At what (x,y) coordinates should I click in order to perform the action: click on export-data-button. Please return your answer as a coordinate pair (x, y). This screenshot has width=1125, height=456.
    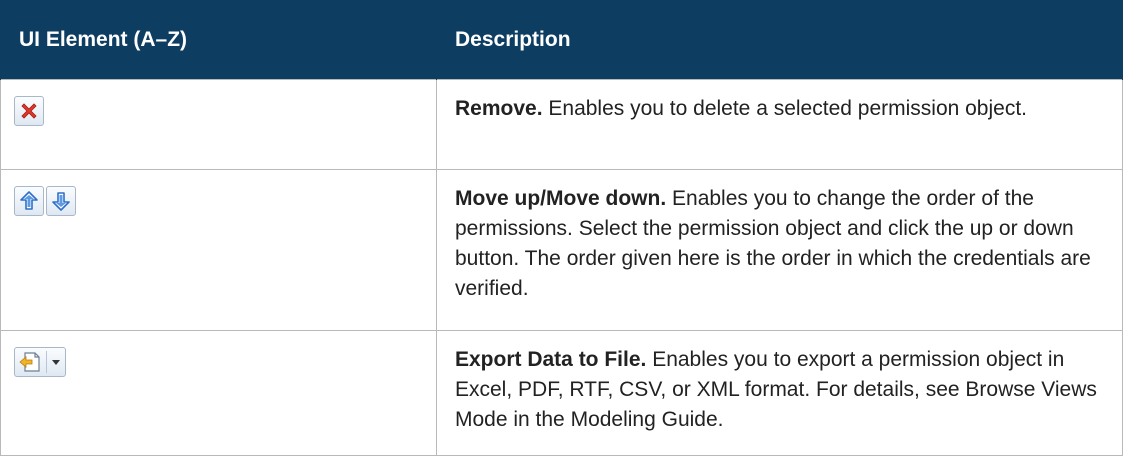
    Looking at the image, I should click on (40, 362).